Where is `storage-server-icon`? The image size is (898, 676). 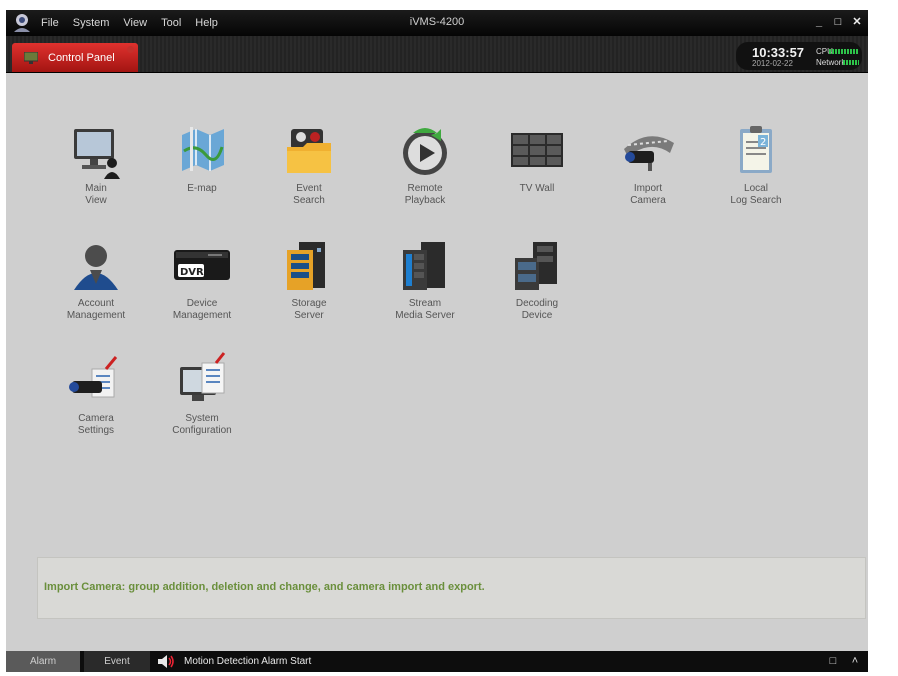 storage-server-icon is located at coordinates (306, 266).